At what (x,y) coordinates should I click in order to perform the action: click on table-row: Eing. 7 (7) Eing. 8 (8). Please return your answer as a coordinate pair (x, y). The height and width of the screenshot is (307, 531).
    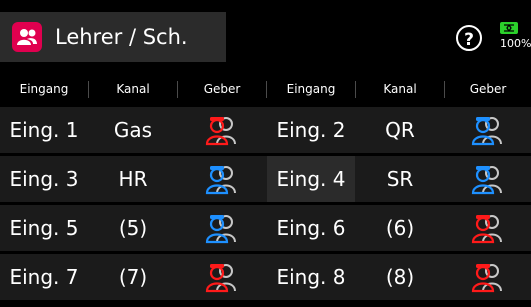
    Looking at the image, I should click on (265, 277).